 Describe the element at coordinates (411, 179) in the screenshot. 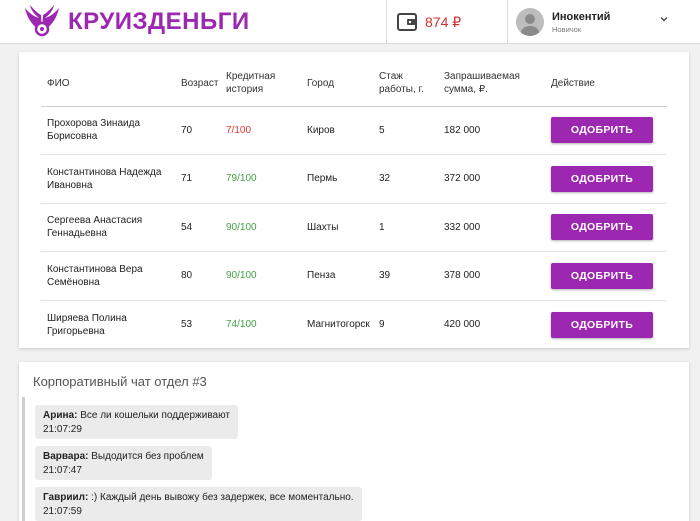

I see `cell-experience: 32` at that location.